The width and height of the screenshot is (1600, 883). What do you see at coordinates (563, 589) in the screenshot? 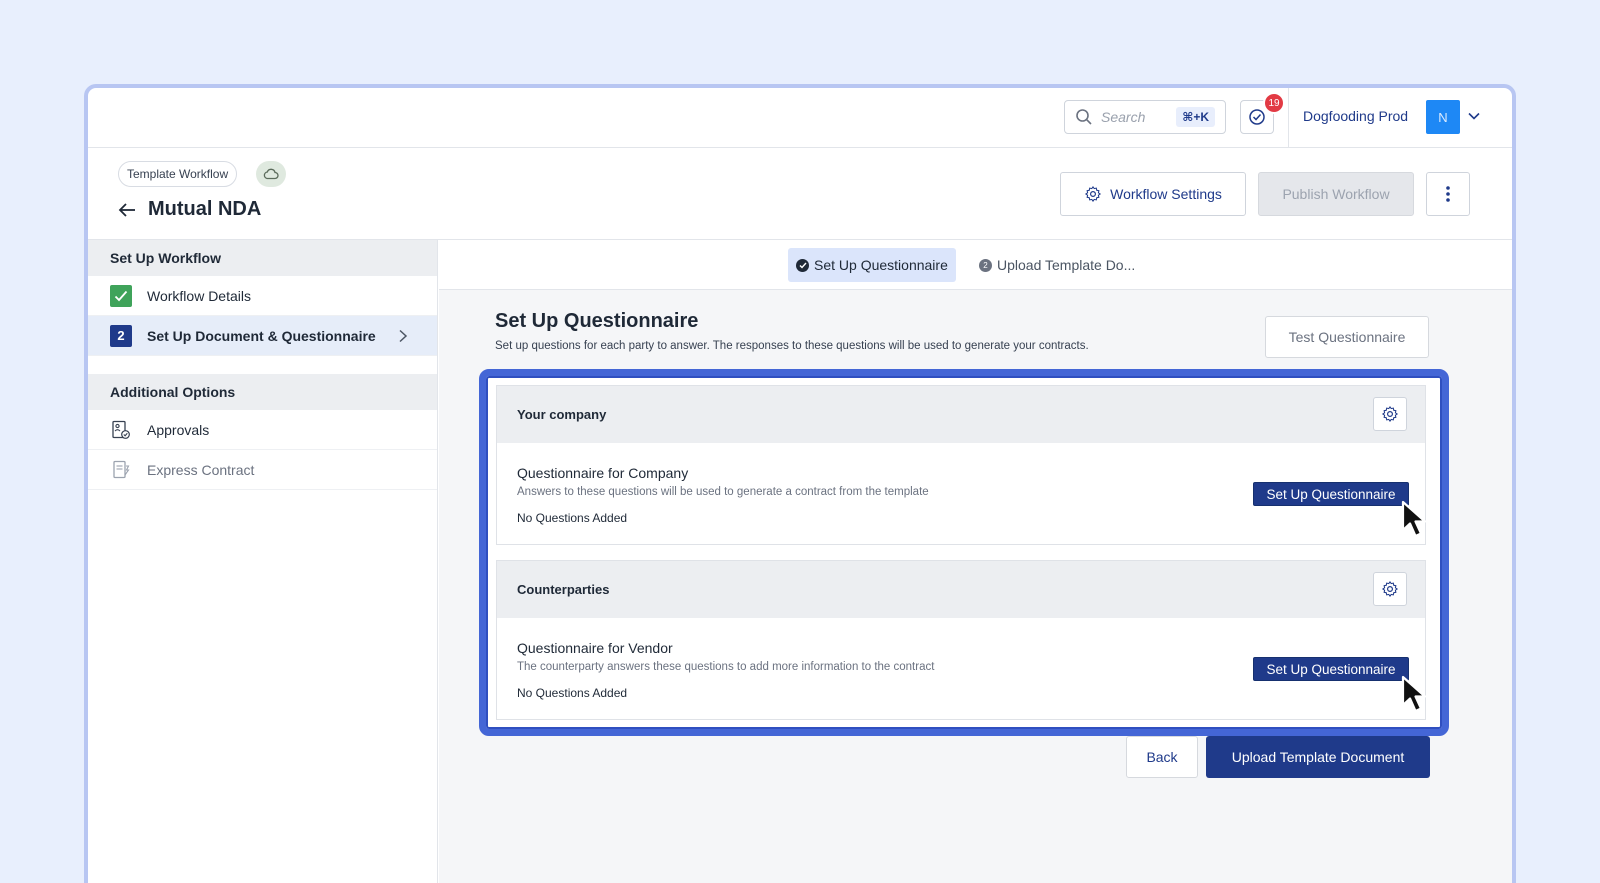
I see `party-name: Counterparties` at bounding box center [563, 589].